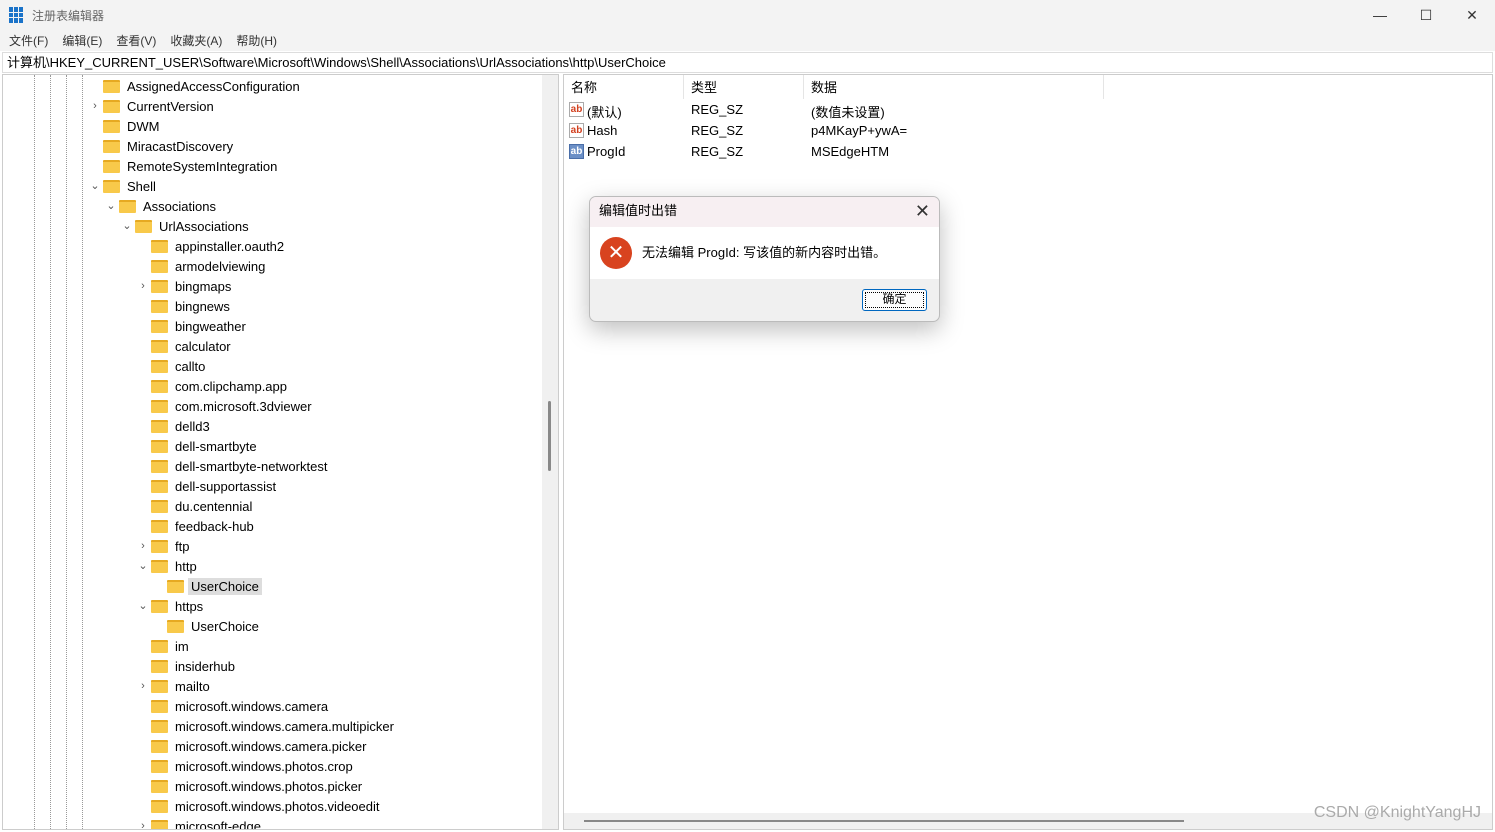  Describe the element at coordinates (253, 766) in the screenshot. I see `tree-item: microsoft.windows.photos.crop` at that location.